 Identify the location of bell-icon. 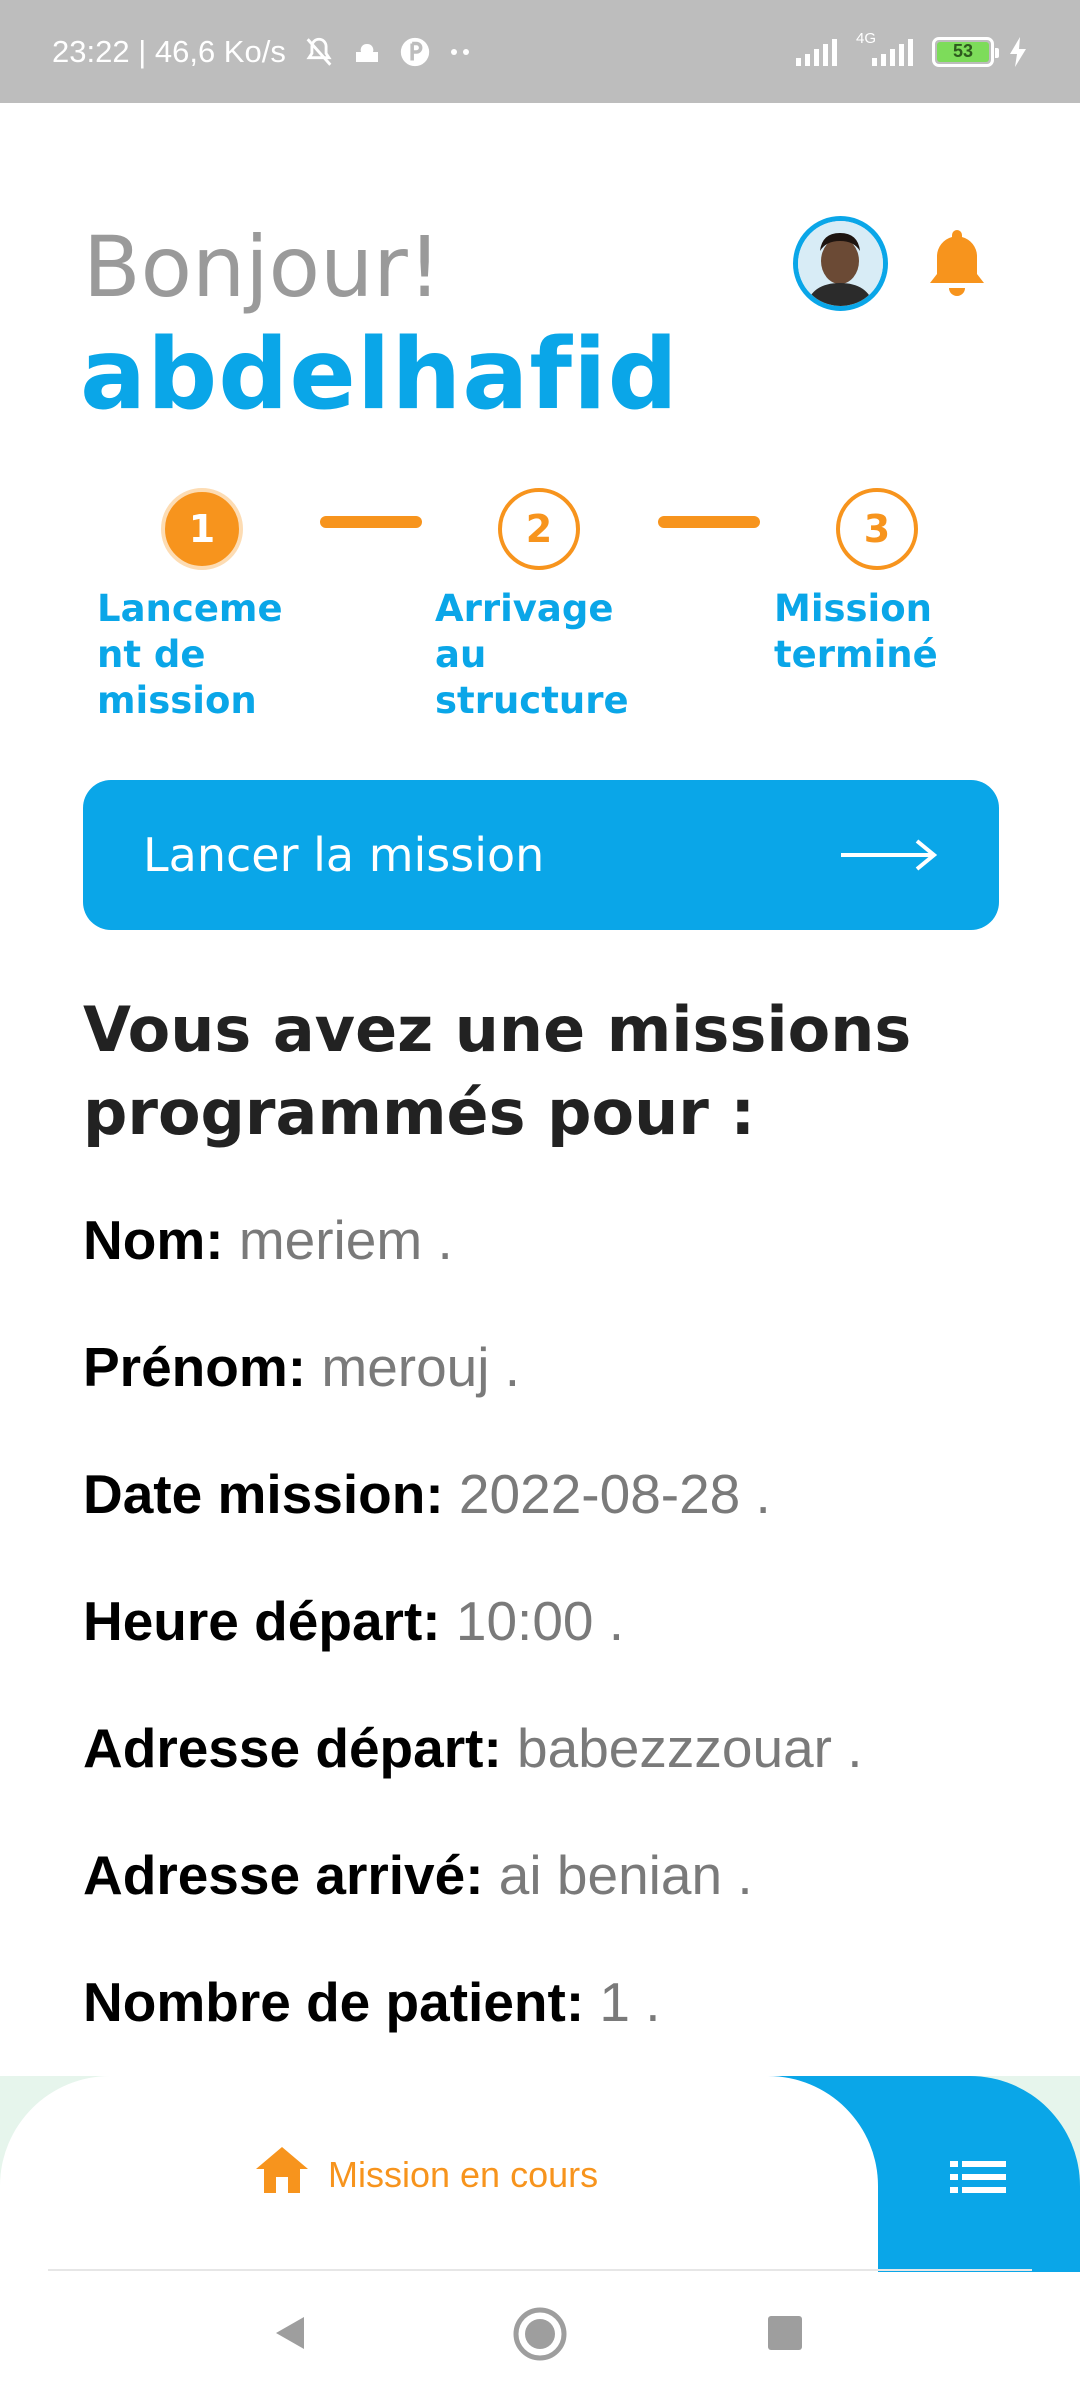
(957, 264).